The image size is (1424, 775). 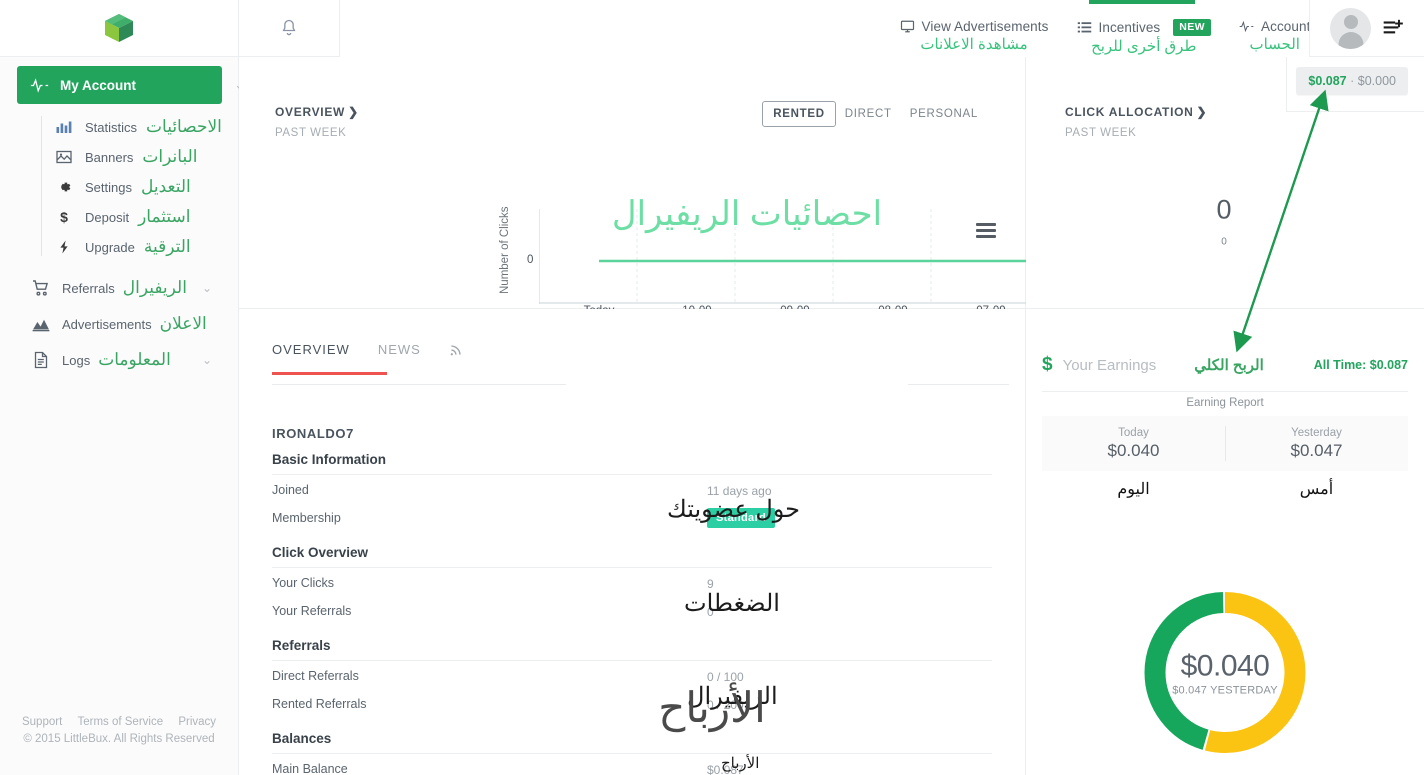 I want to click on nav-label-arabic: طرق أخرى للربح, so click(x=1144, y=46).